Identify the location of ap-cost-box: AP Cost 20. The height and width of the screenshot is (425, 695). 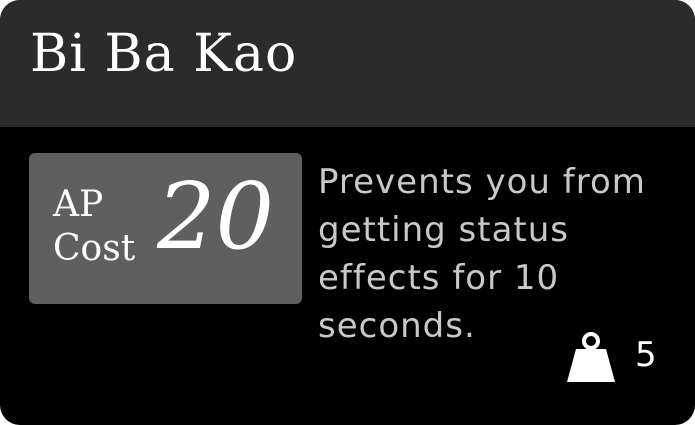
(165, 228).